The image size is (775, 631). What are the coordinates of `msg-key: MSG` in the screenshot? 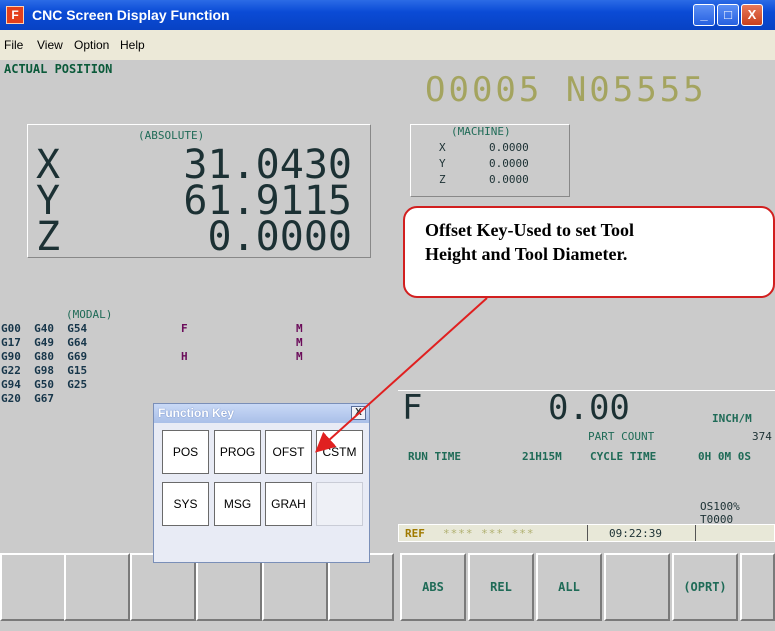 It's located at (237, 504).